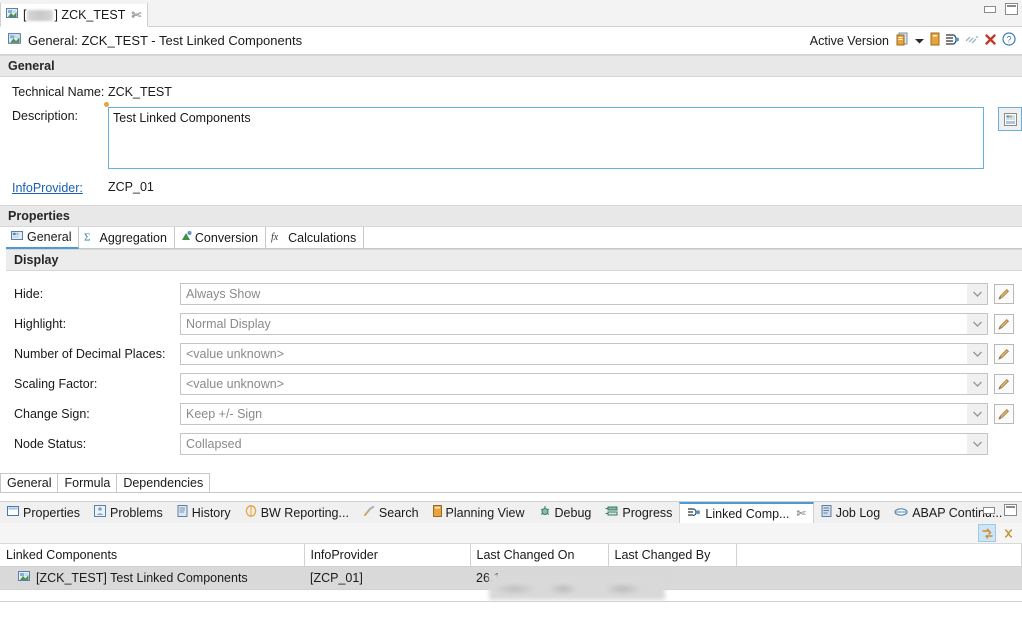 This screenshot has height=630, width=1022. Describe the element at coordinates (152, 555) in the screenshot. I see `column-linked-components: Linked Components` at that location.